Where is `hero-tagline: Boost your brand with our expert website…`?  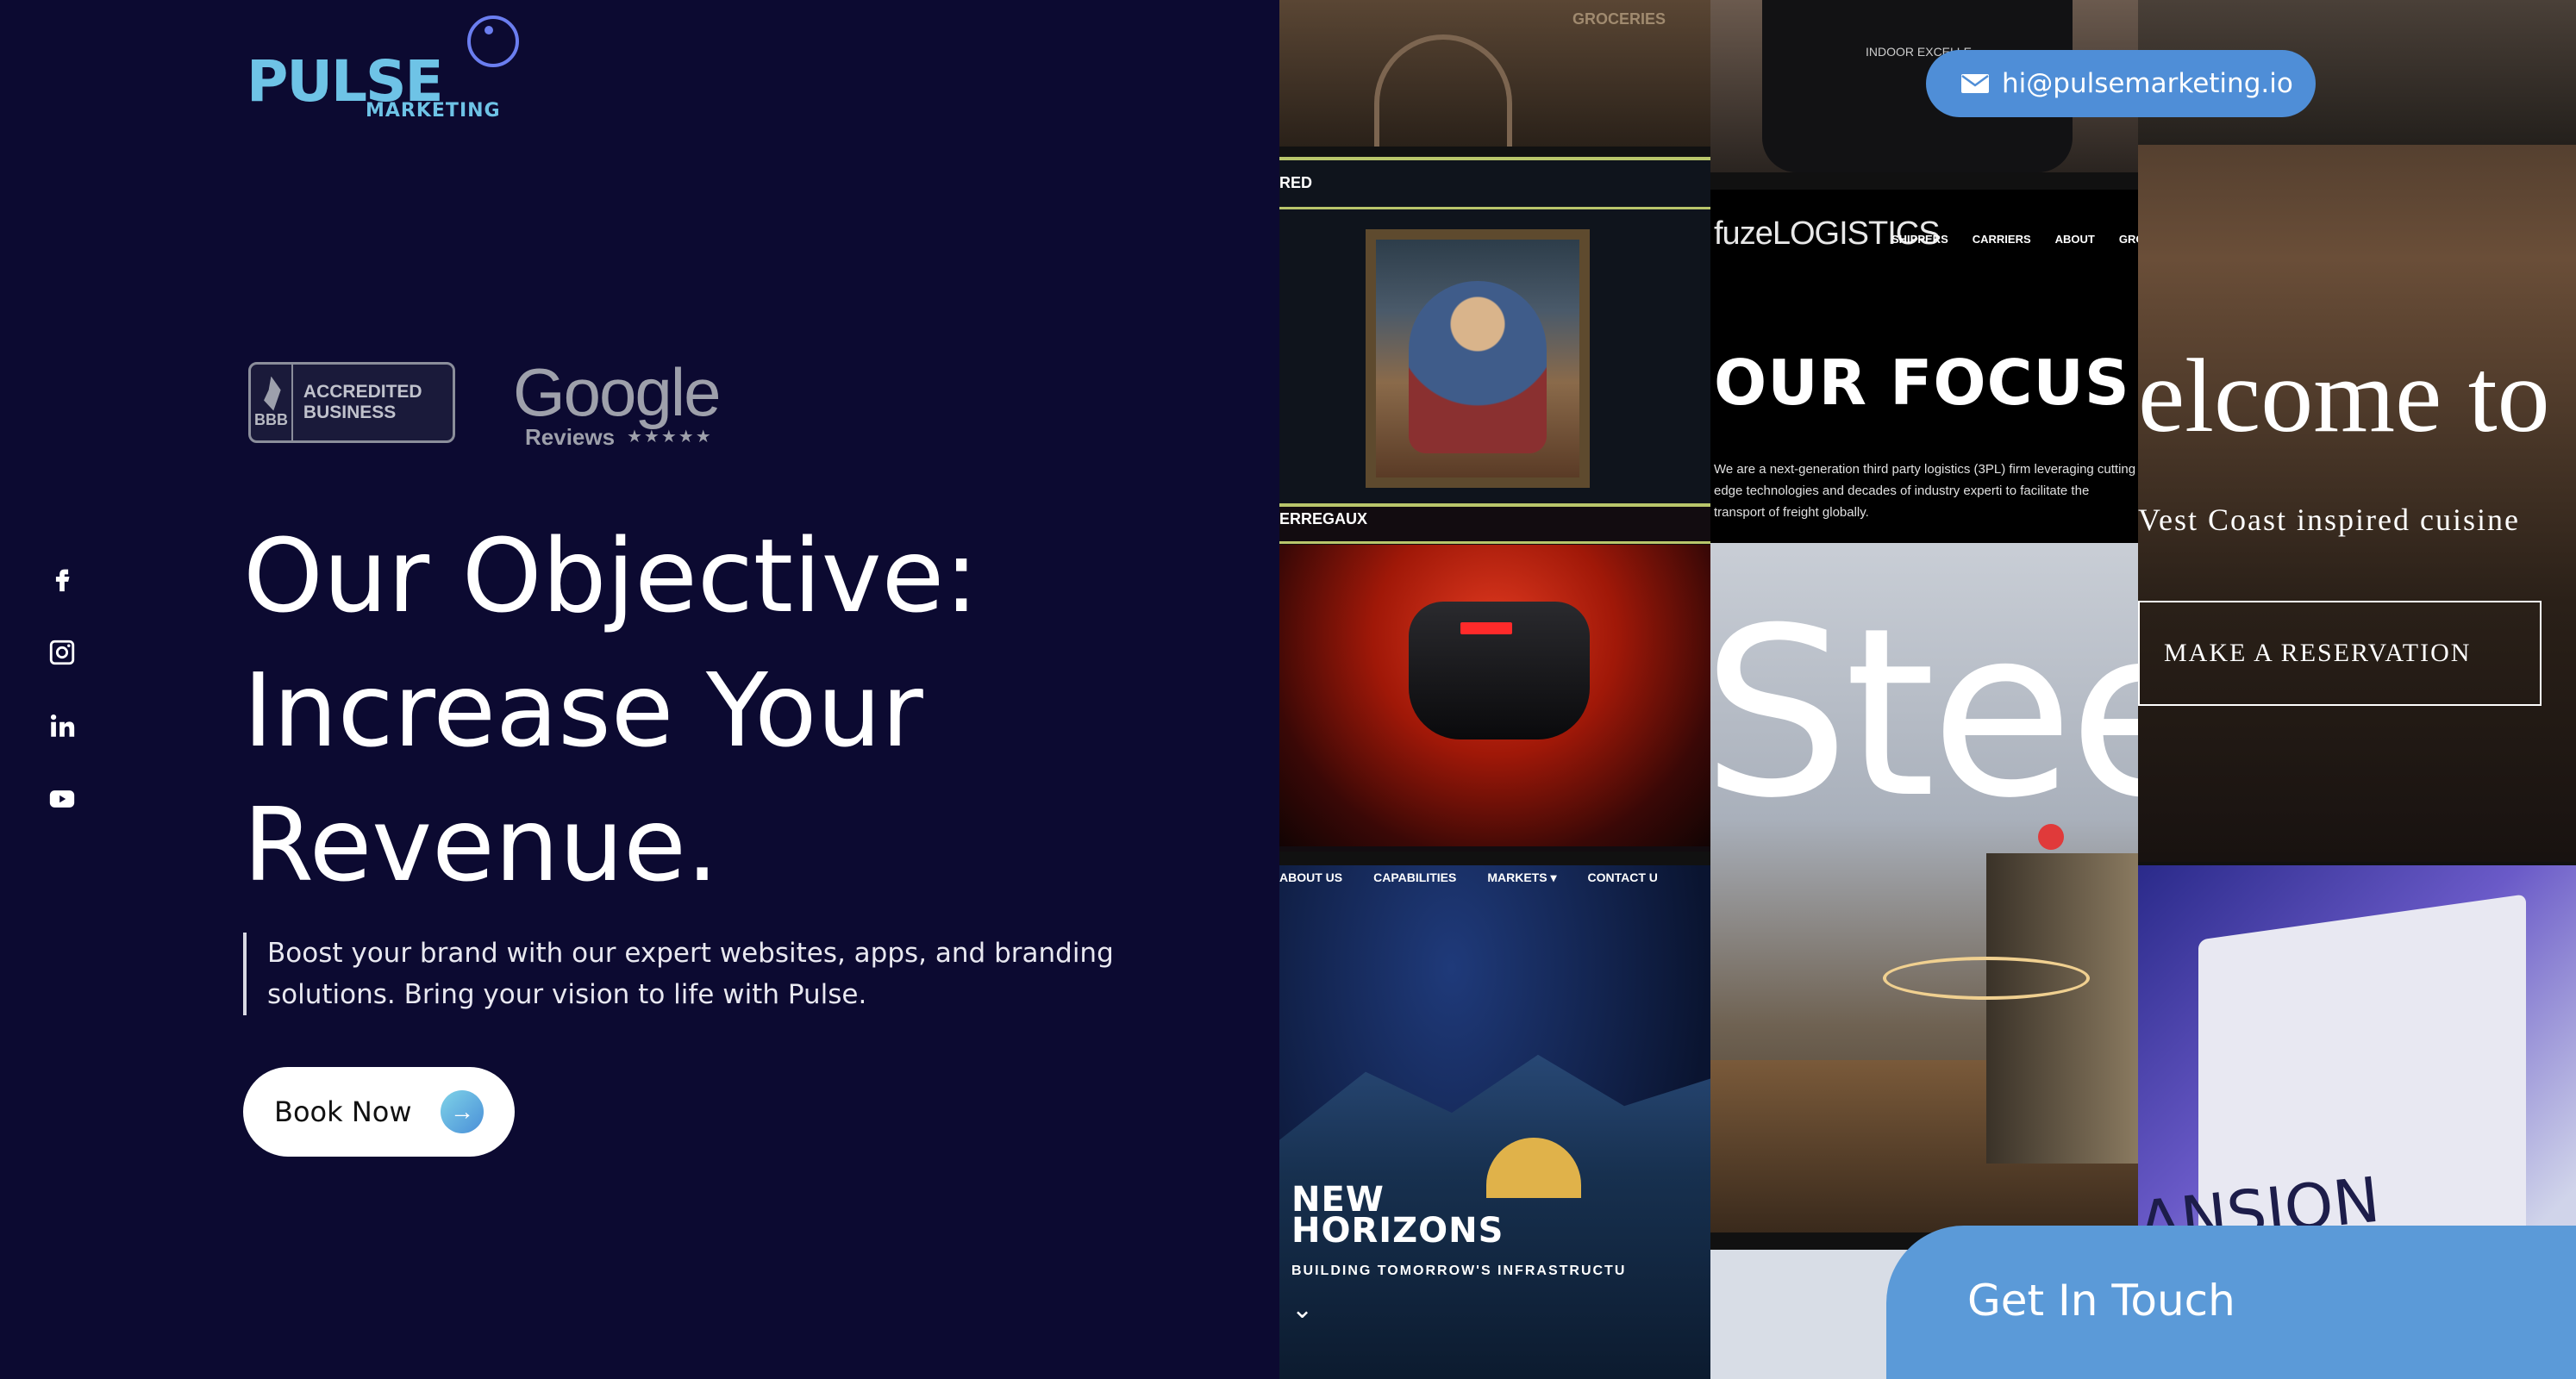
hero-tagline: Boost your brand with our expert website… is located at coordinates (739, 974).